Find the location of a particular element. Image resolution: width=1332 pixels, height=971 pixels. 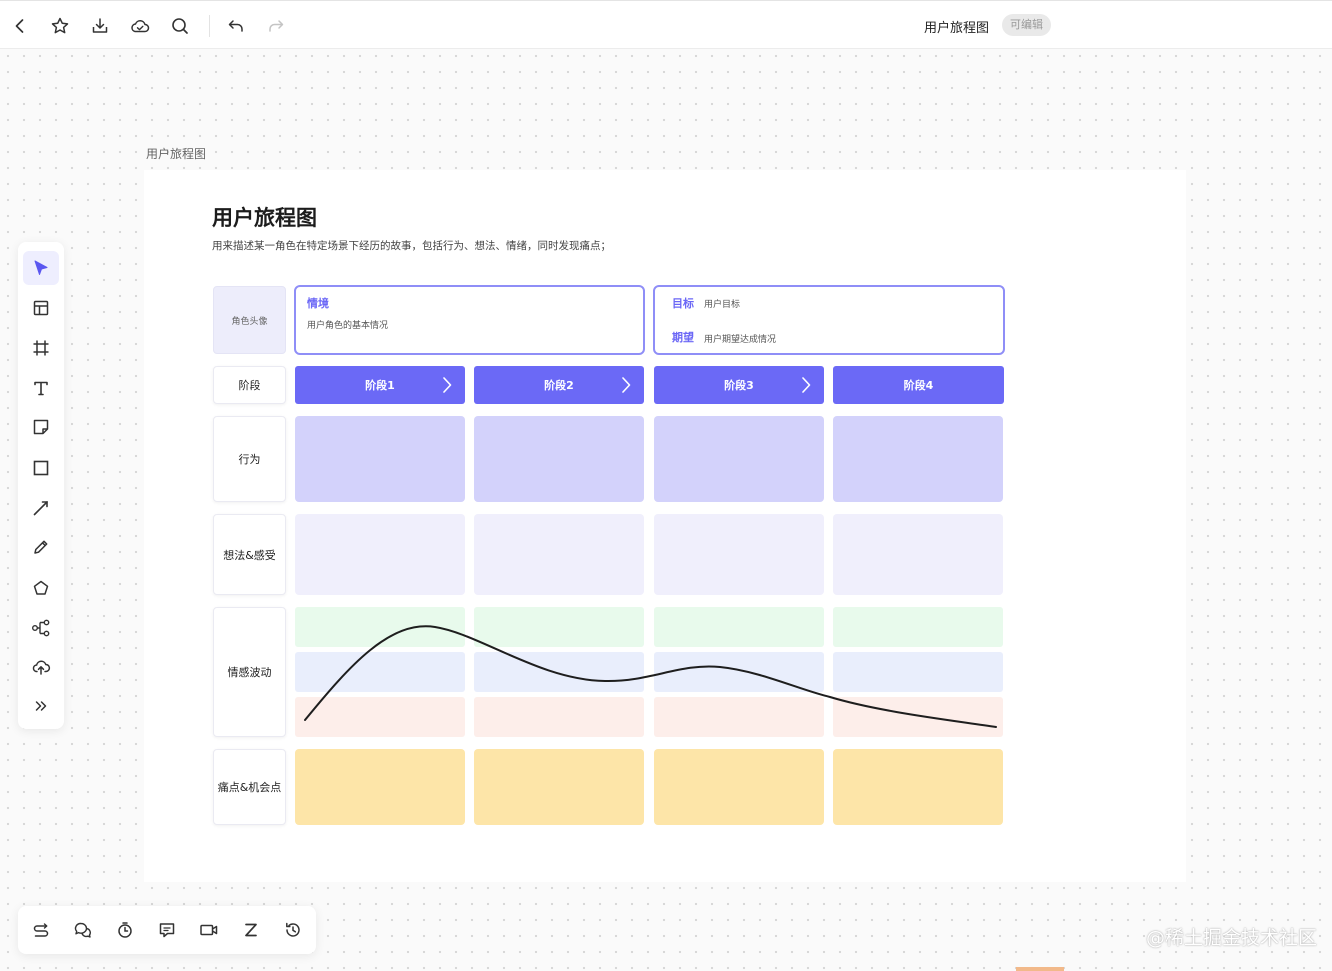

frame-icon is located at coordinates (41, 348).